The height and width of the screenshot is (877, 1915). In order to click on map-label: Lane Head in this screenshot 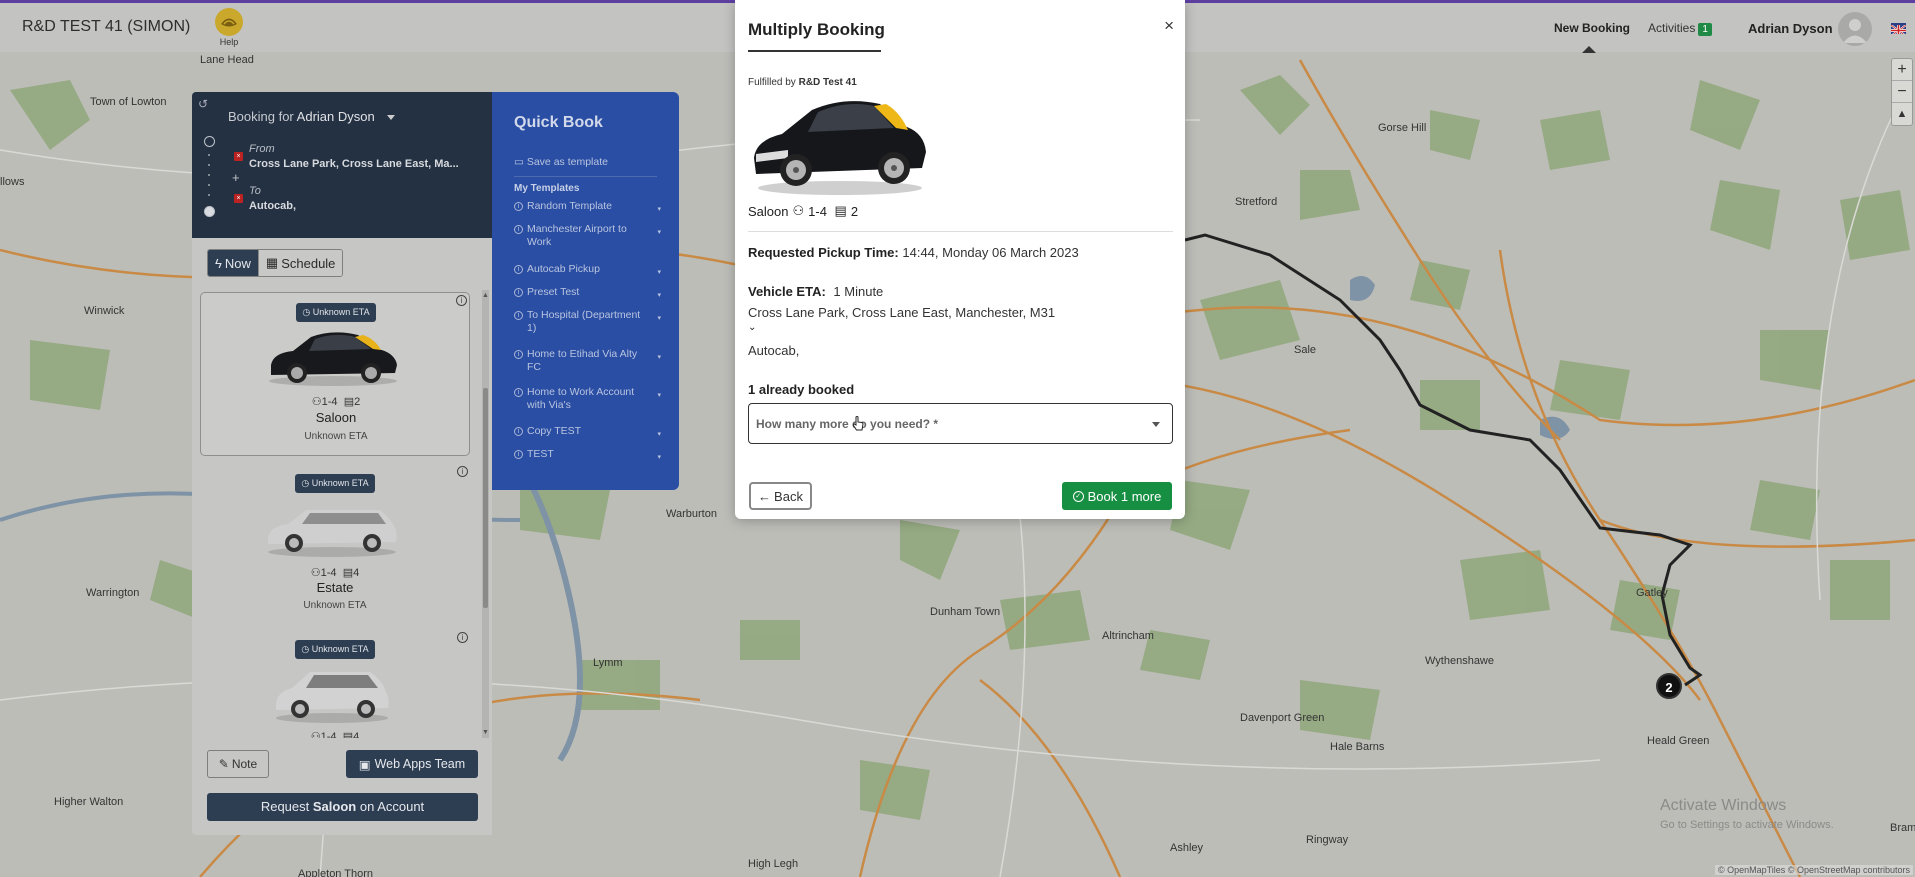, I will do `click(227, 60)`.